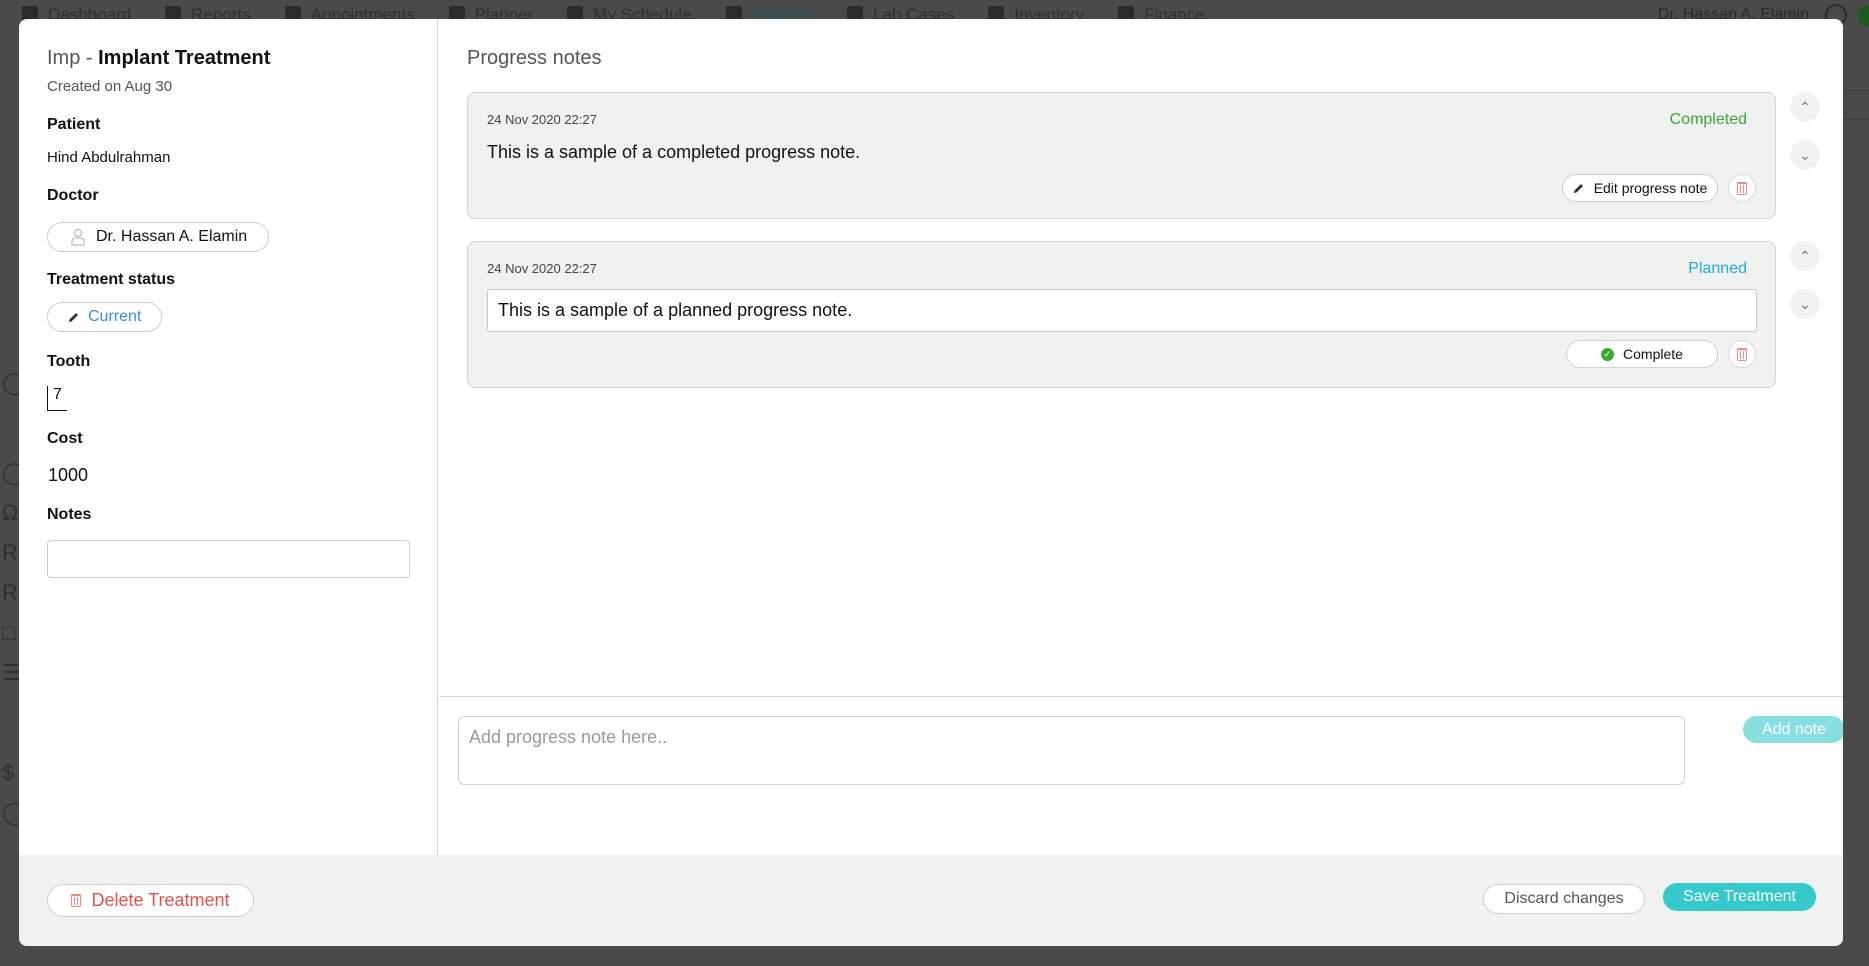 This screenshot has height=966, width=1869. What do you see at coordinates (1856, 105) in the screenshot?
I see `background-right-strip` at bounding box center [1856, 105].